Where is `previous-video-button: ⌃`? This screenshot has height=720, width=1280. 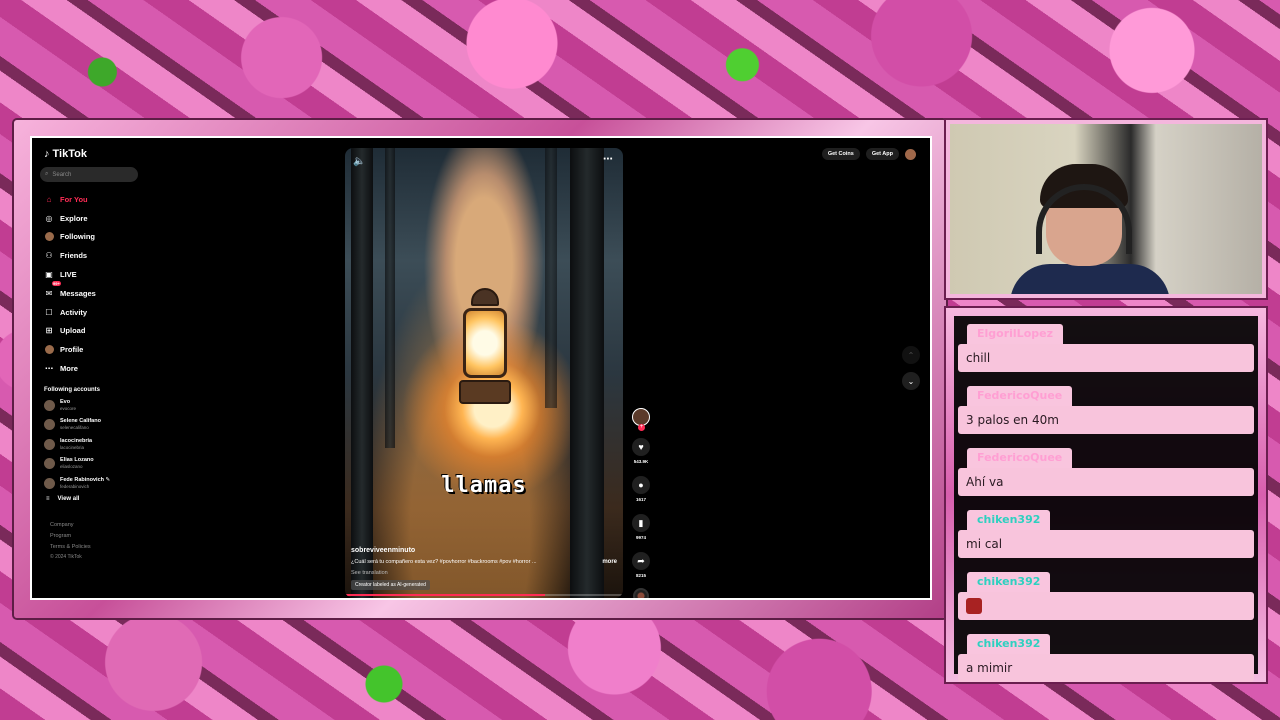
previous-video-button: ⌃ is located at coordinates (911, 355).